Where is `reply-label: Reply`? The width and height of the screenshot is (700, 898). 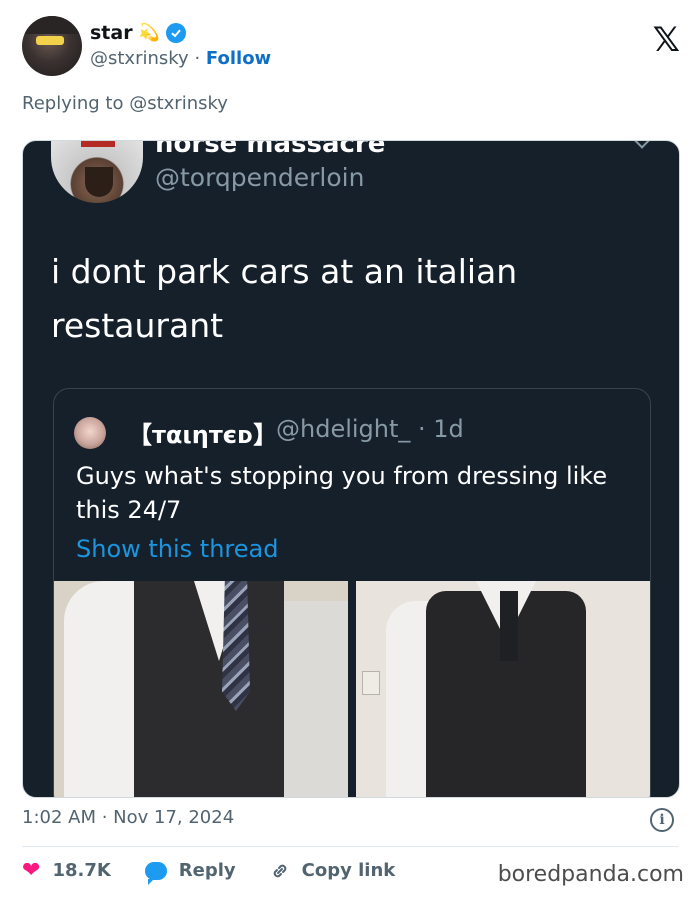 reply-label: Reply is located at coordinates (207, 870).